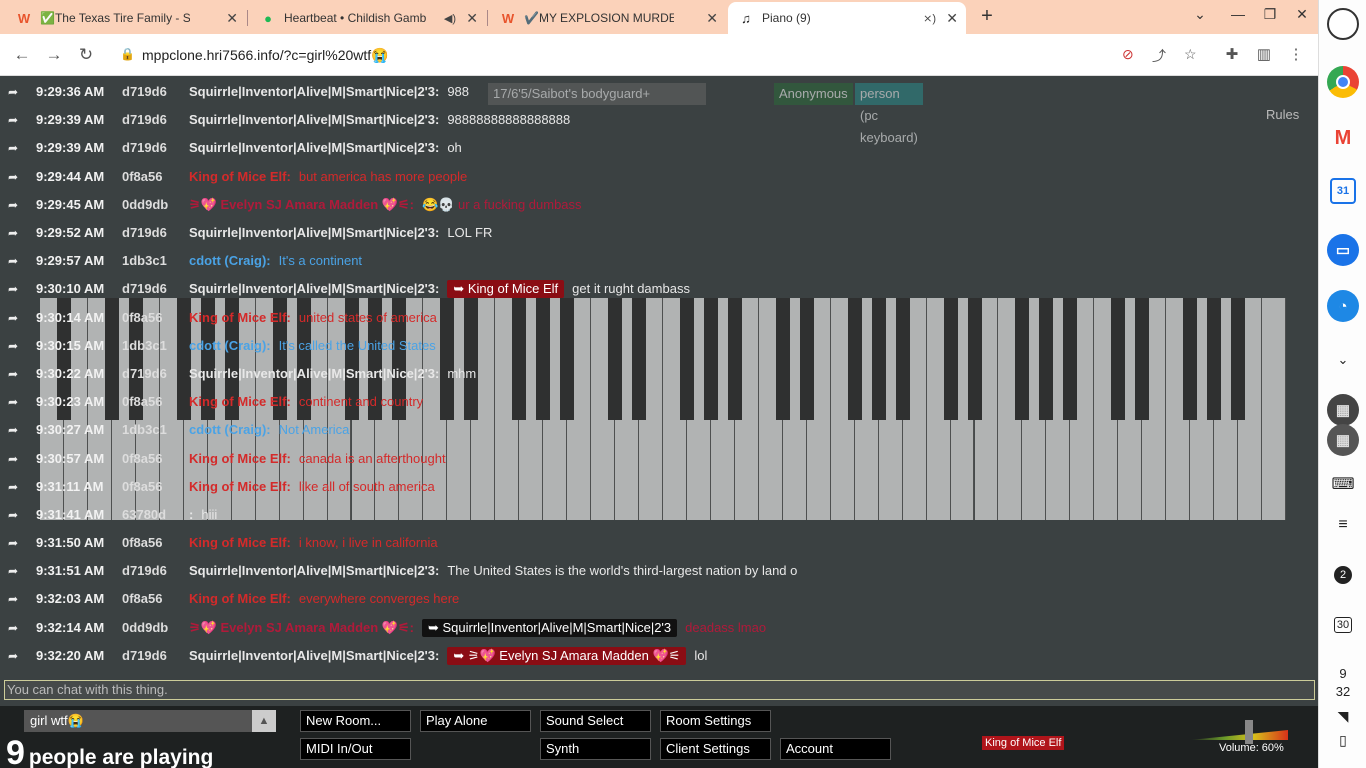 The image size is (1366, 768). I want to click on gmail-icon: M, so click(1343, 138).